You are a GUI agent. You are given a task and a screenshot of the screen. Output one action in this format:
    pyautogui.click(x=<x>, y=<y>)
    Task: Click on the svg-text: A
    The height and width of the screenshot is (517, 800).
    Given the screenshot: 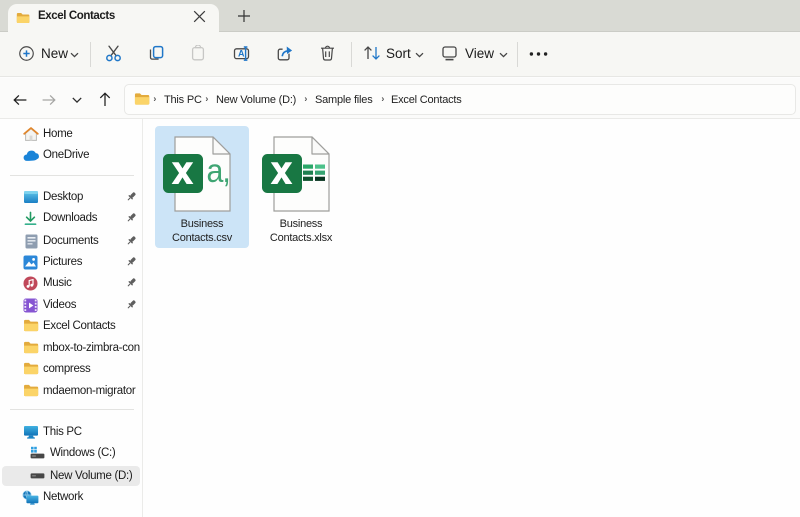 What is the action you would take?
    pyautogui.click(x=241, y=54)
    